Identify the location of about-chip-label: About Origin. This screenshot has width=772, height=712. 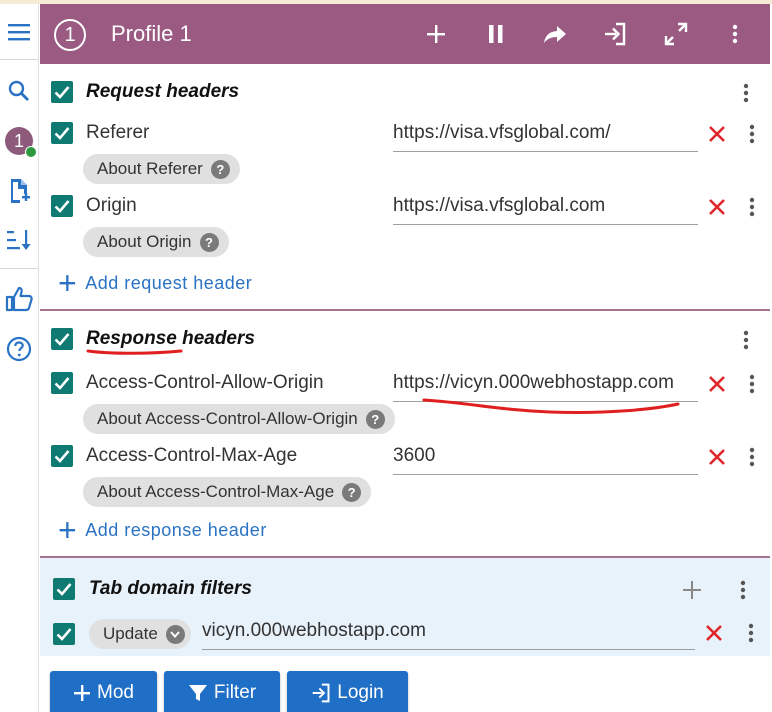
(144, 241).